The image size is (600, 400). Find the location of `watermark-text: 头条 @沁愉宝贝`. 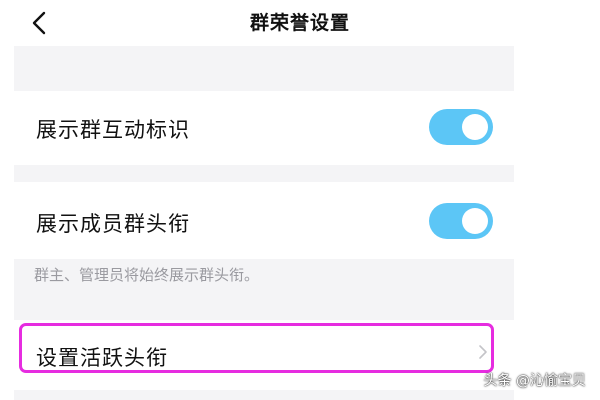

watermark-text: 头条 @沁愉宝贝 is located at coordinates (534, 381).